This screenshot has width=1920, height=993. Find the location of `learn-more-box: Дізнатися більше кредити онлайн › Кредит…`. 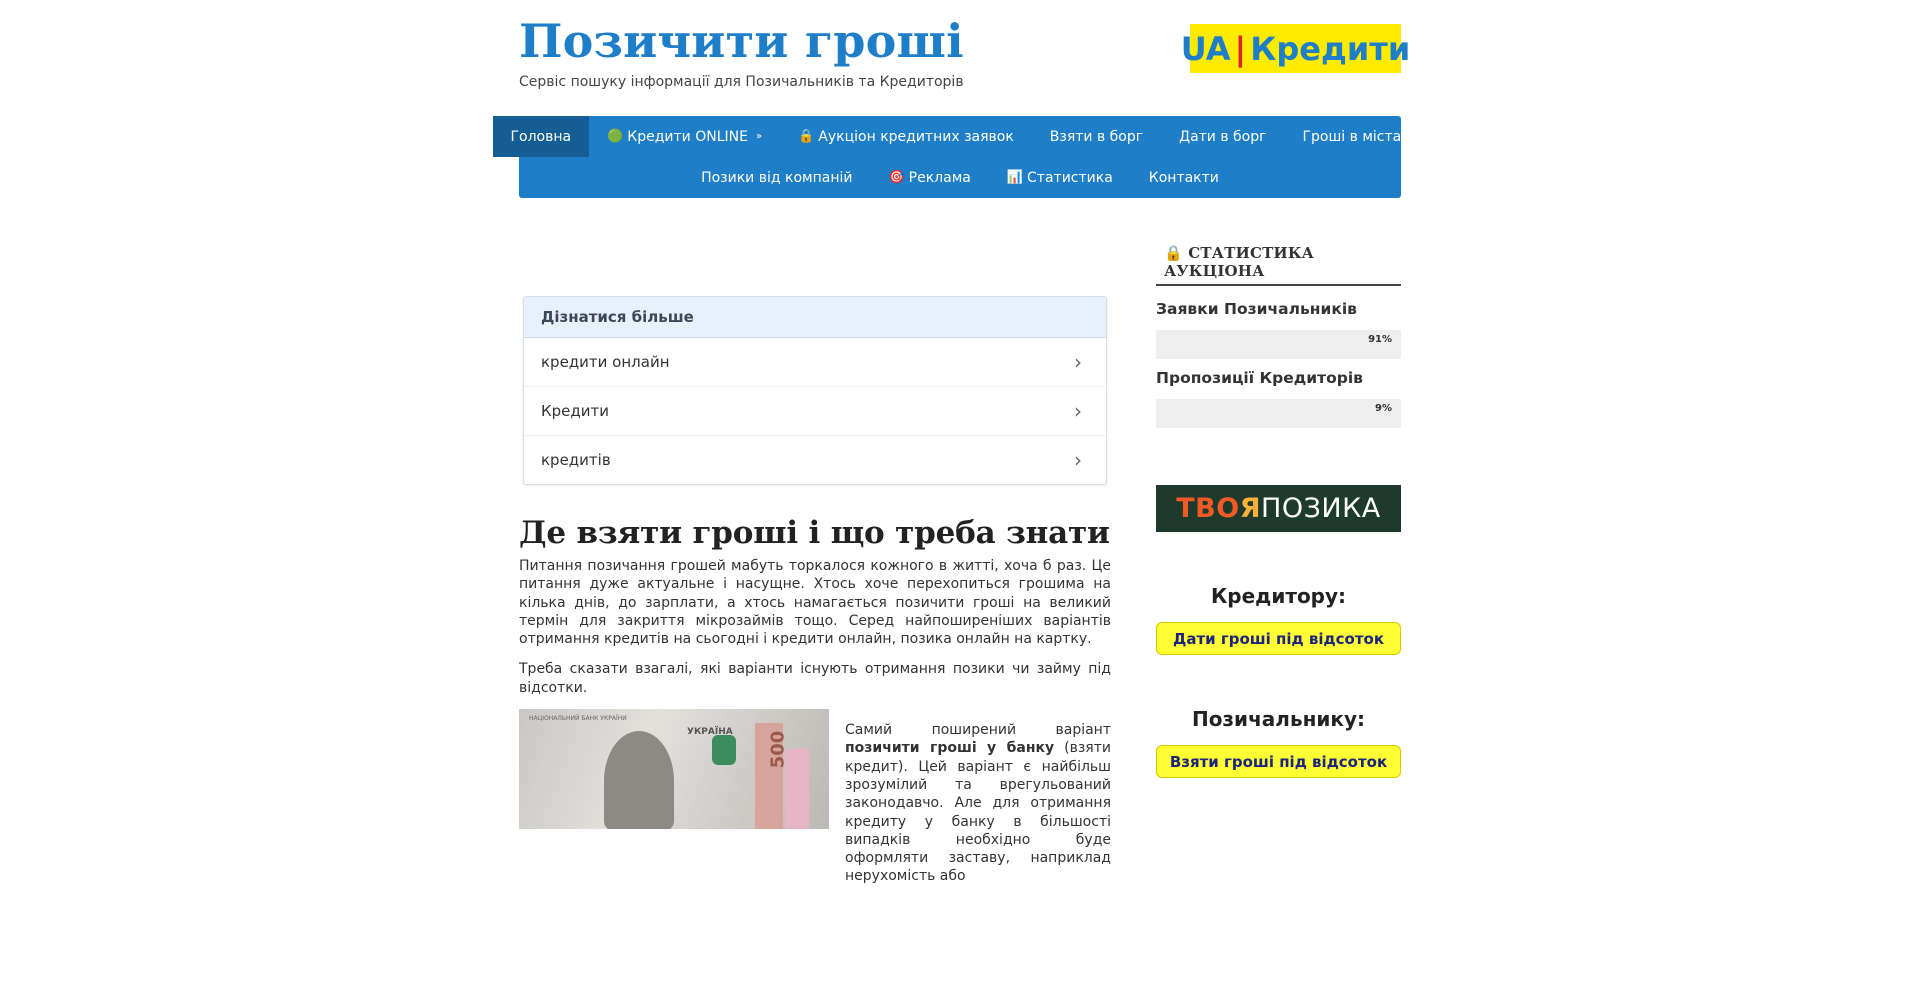

learn-more-box: Дізнатися більше кредити онлайн › Кредит… is located at coordinates (815, 390).